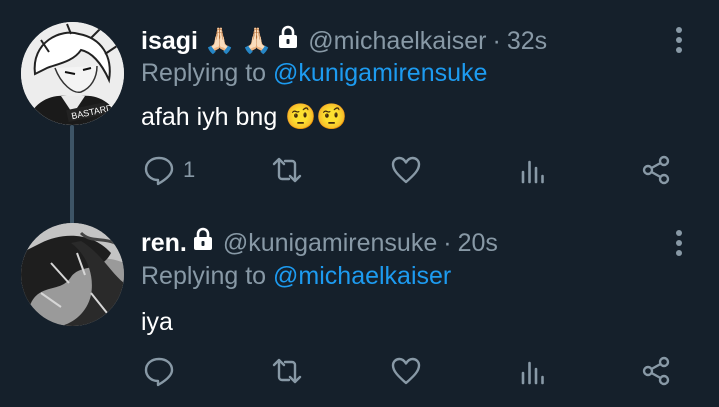  Describe the element at coordinates (72, 73) in the screenshot. I see `avatar: BASTARD` at that location.